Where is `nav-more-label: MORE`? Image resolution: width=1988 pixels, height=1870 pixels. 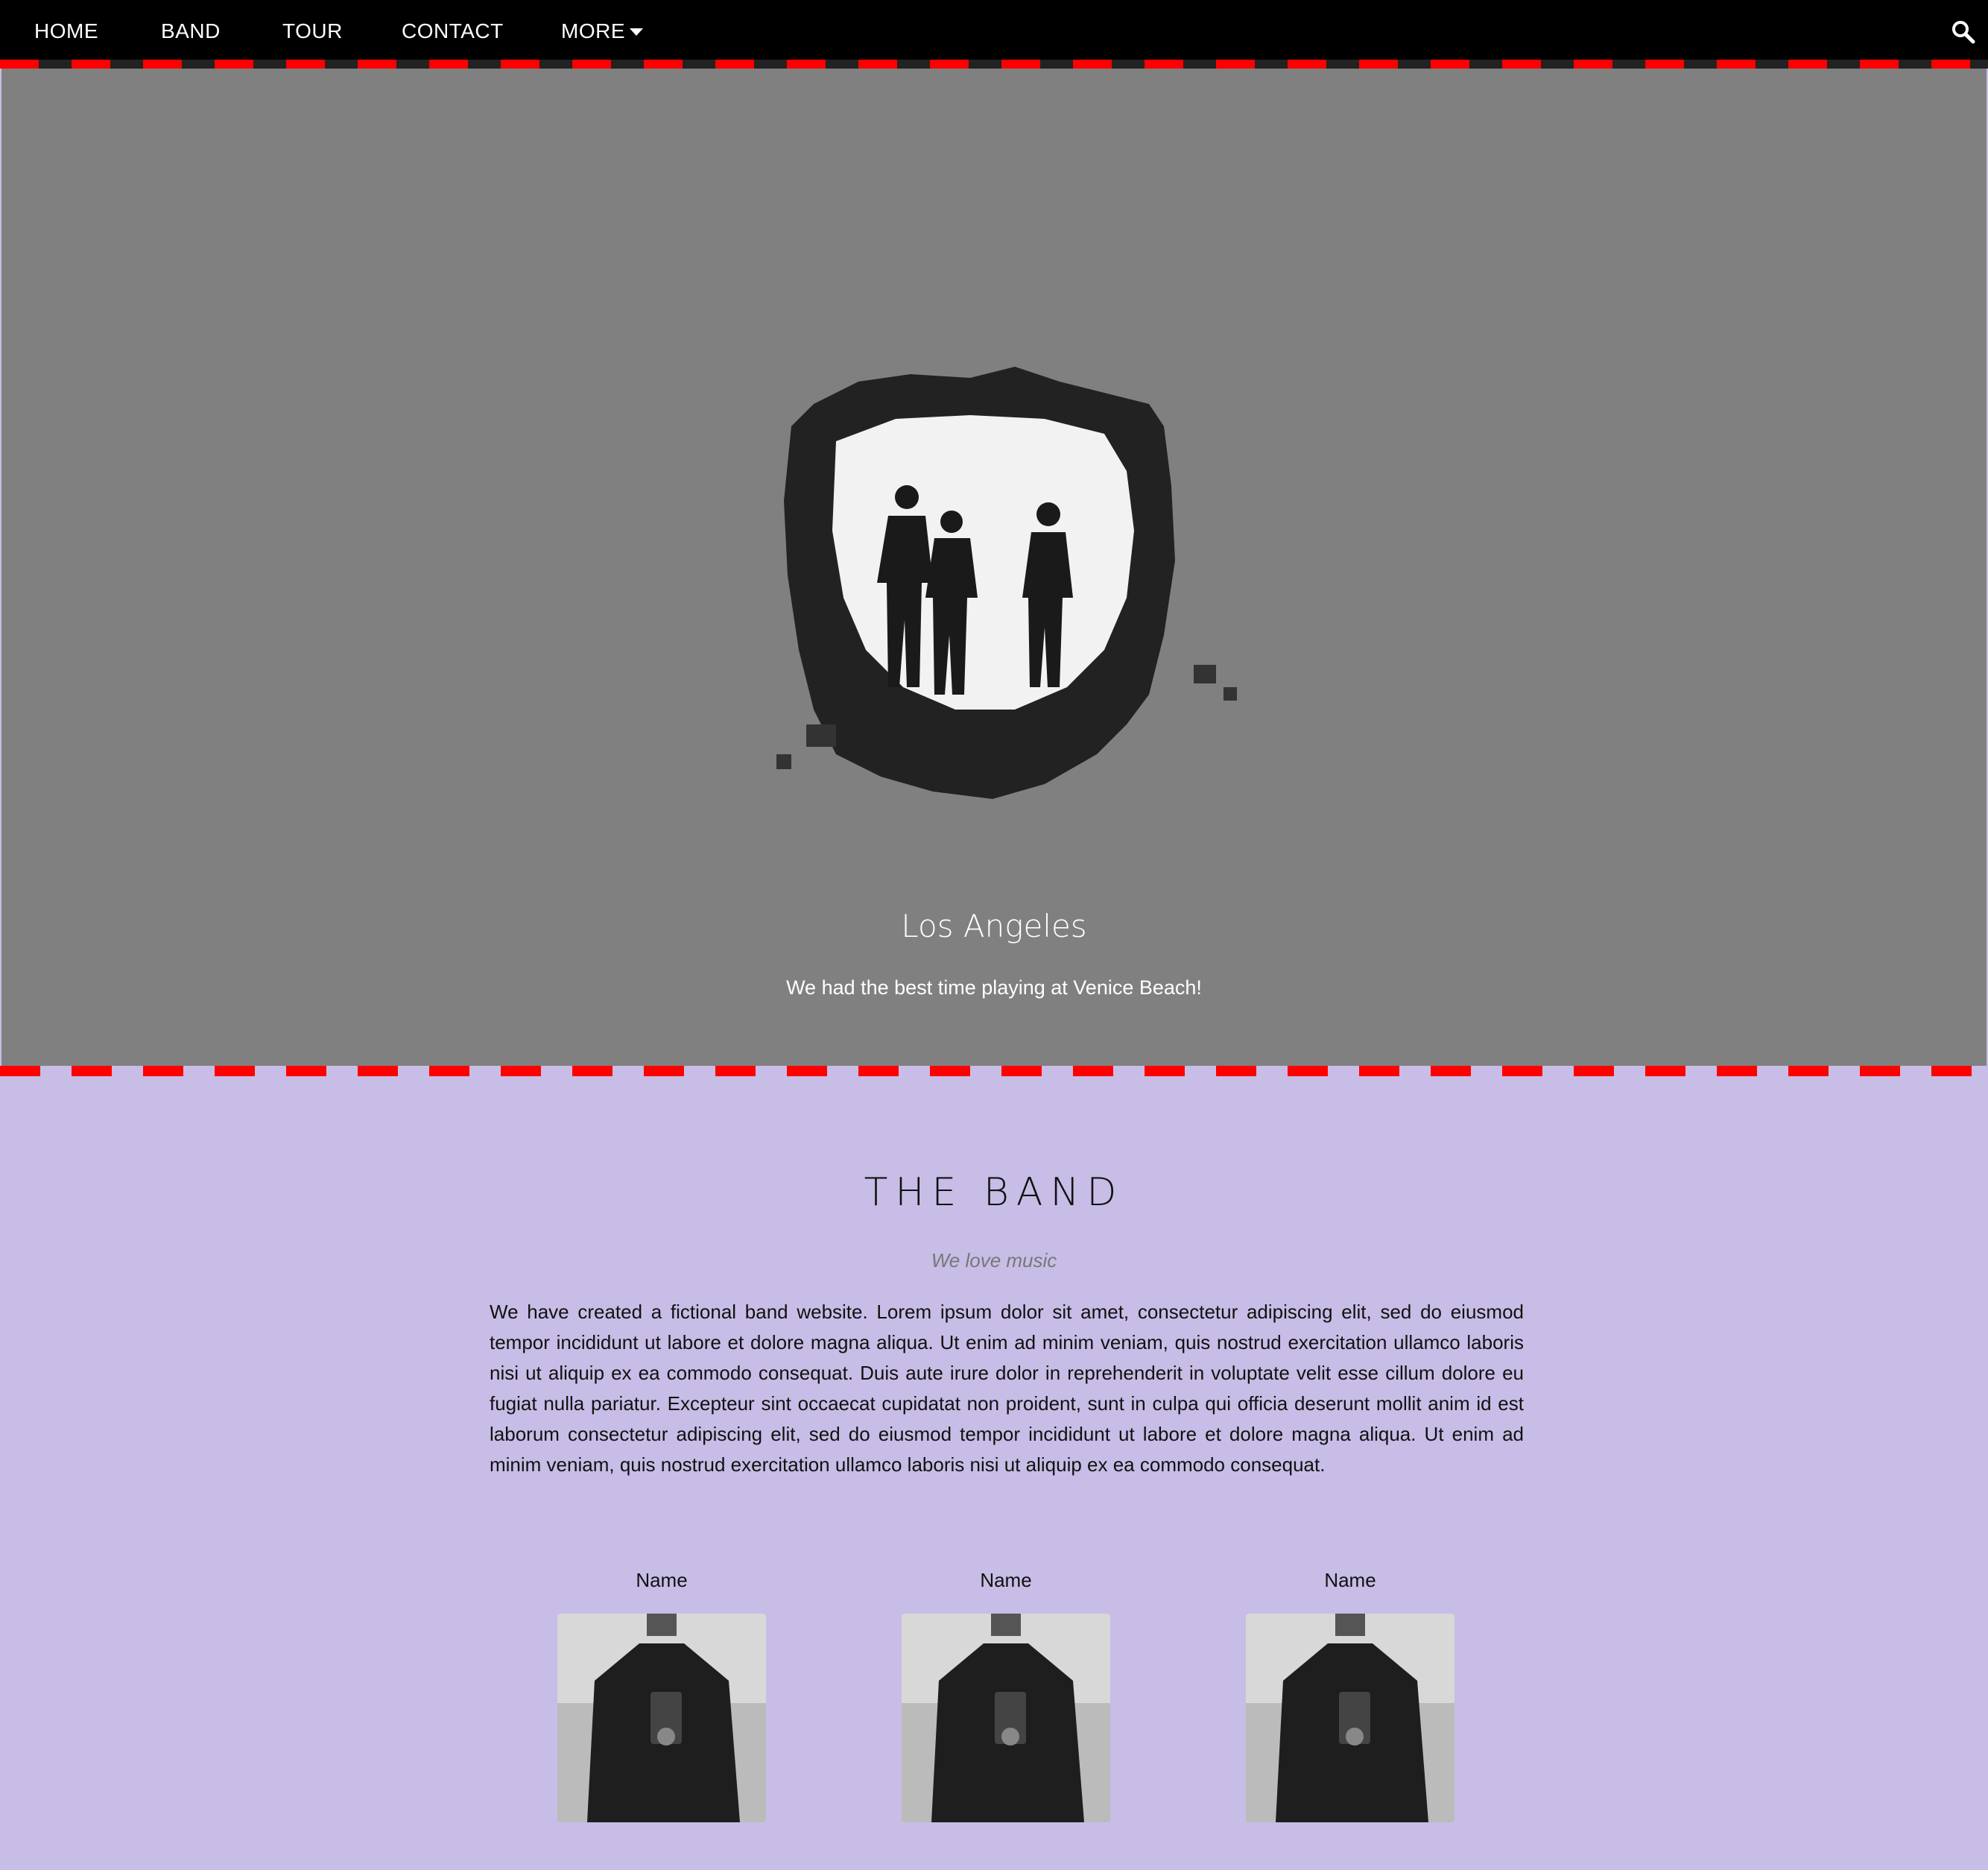 nav-more-label: MORE is located at coordinates (593, 30).